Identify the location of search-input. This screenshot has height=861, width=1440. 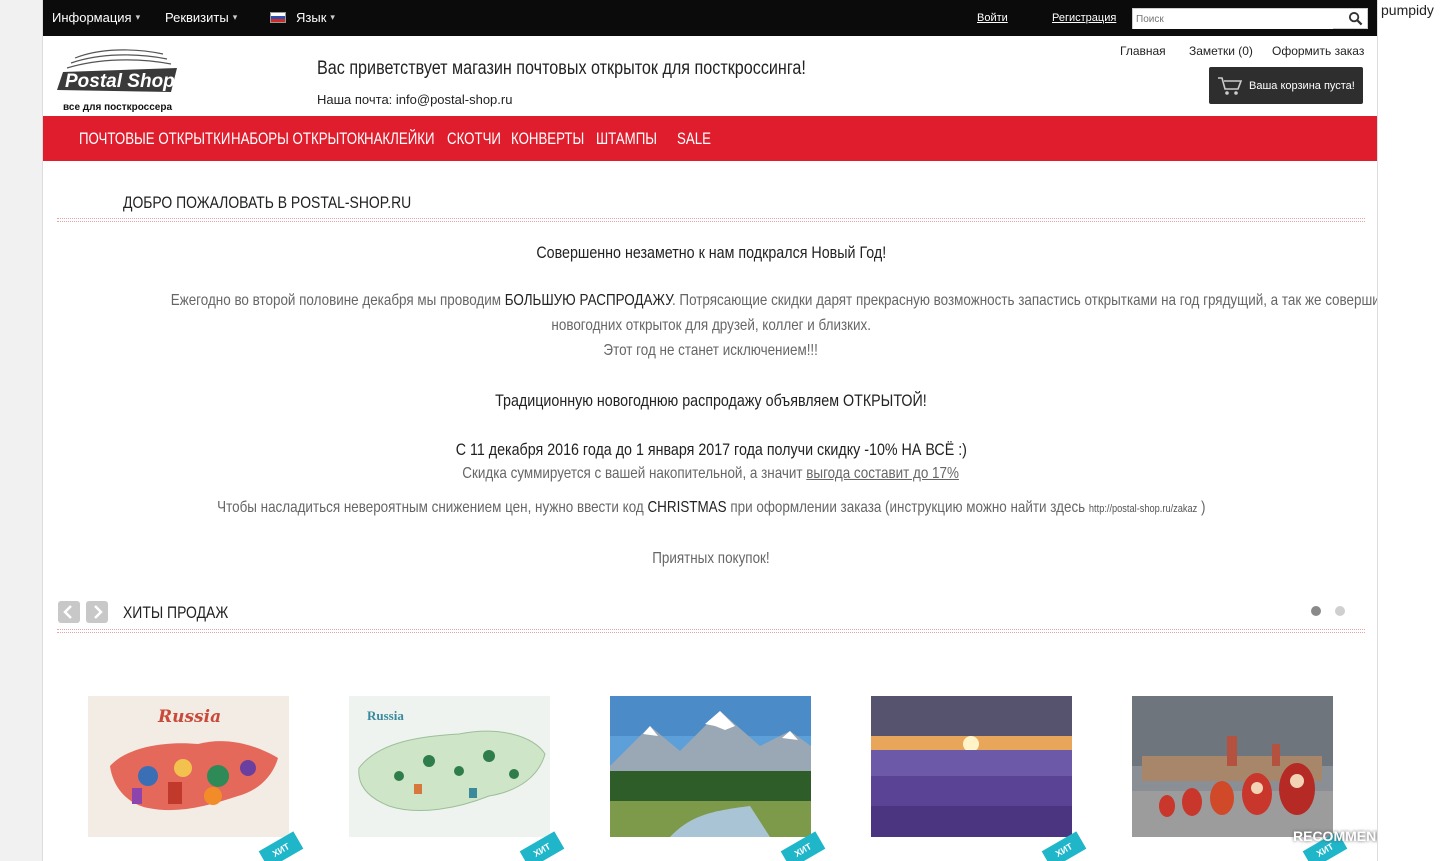
(1233, 19).